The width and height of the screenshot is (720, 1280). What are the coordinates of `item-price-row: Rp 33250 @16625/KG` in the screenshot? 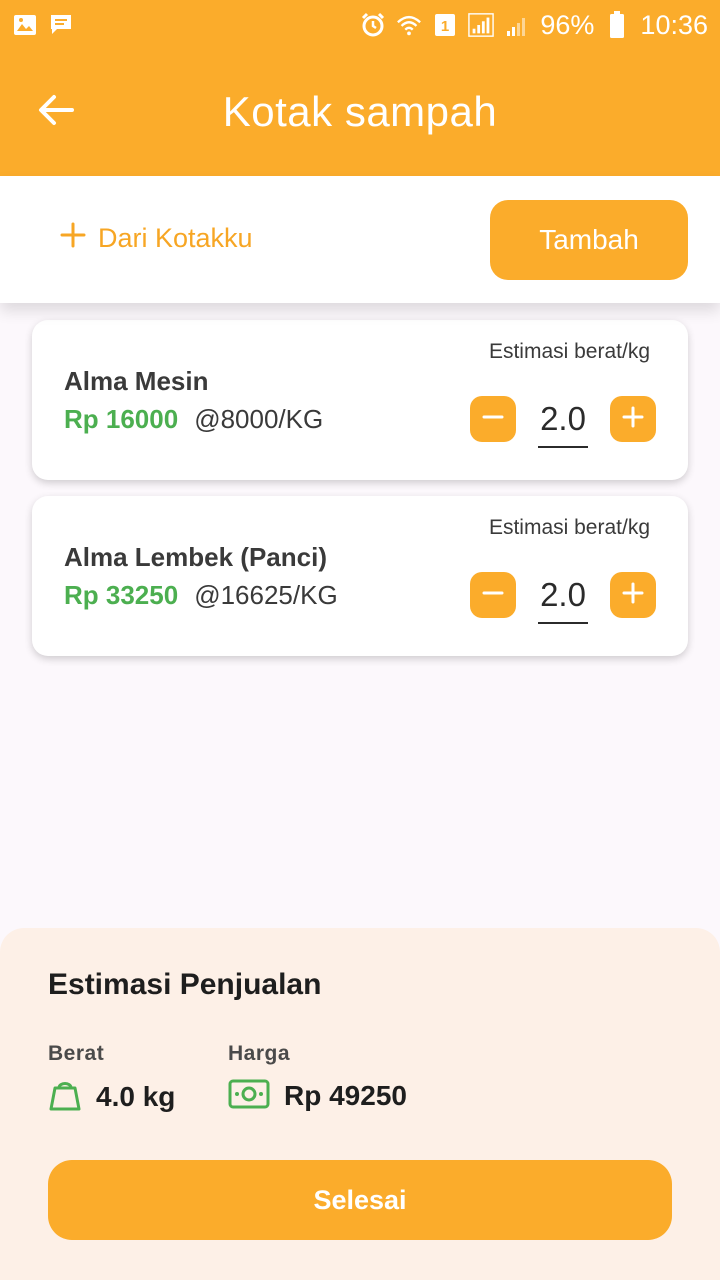 It's located at (201, 595).